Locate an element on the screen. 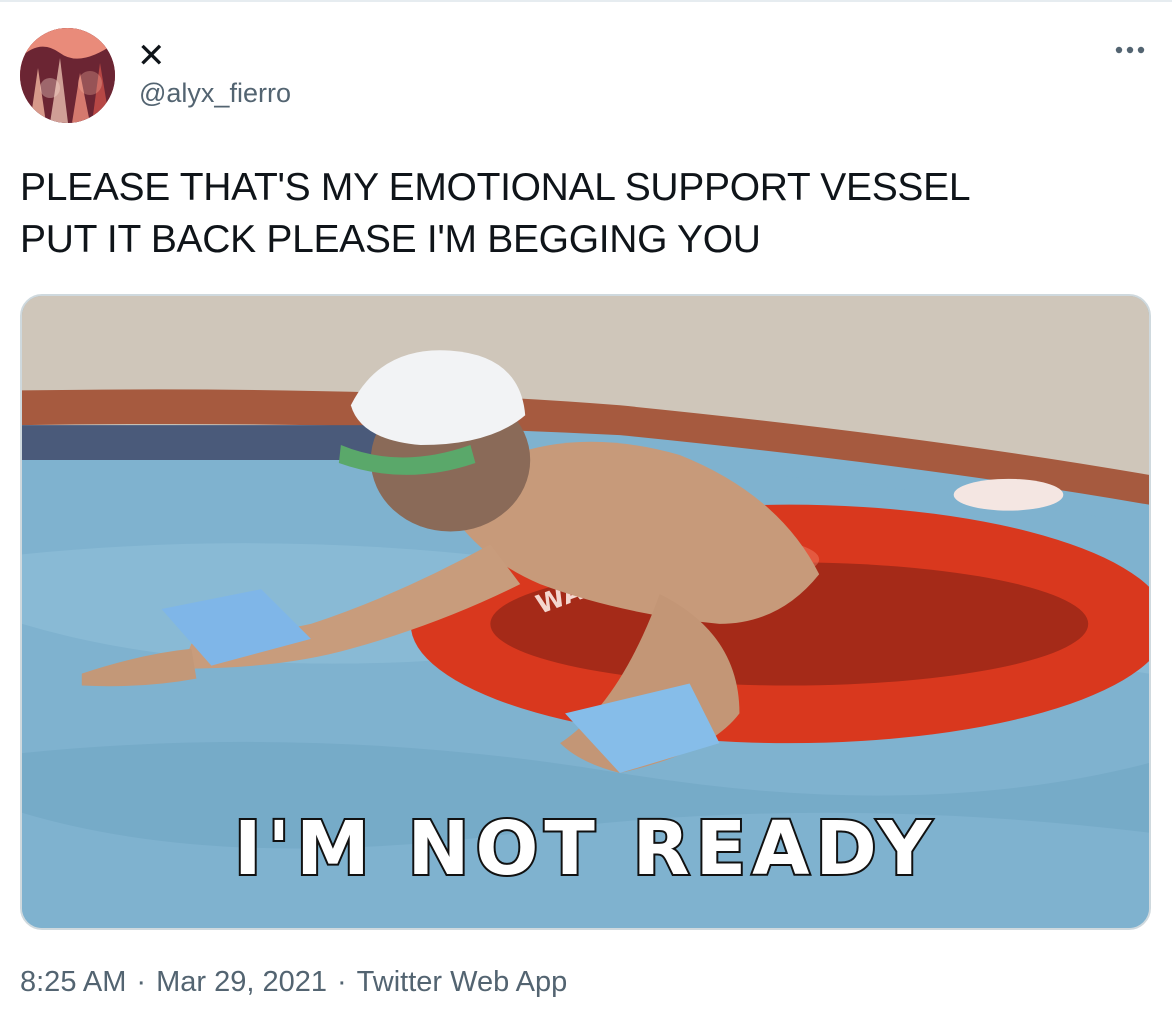 The height and width of the screenshot is (1024, 1172). tweet-timestamp-time: 8:25 AM is located at coordinates (73, 982).